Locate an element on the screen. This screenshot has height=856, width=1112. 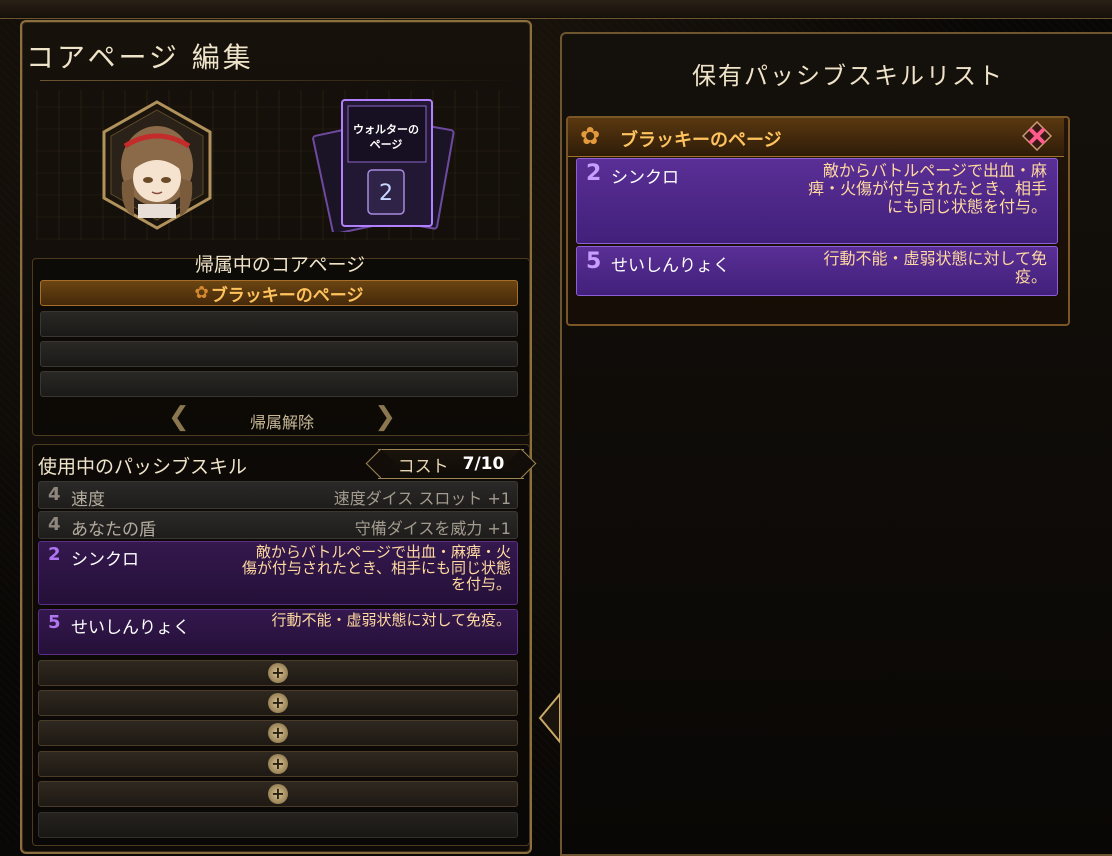
release-button-label: 帰属解除 is located at coordinates (281, 422).